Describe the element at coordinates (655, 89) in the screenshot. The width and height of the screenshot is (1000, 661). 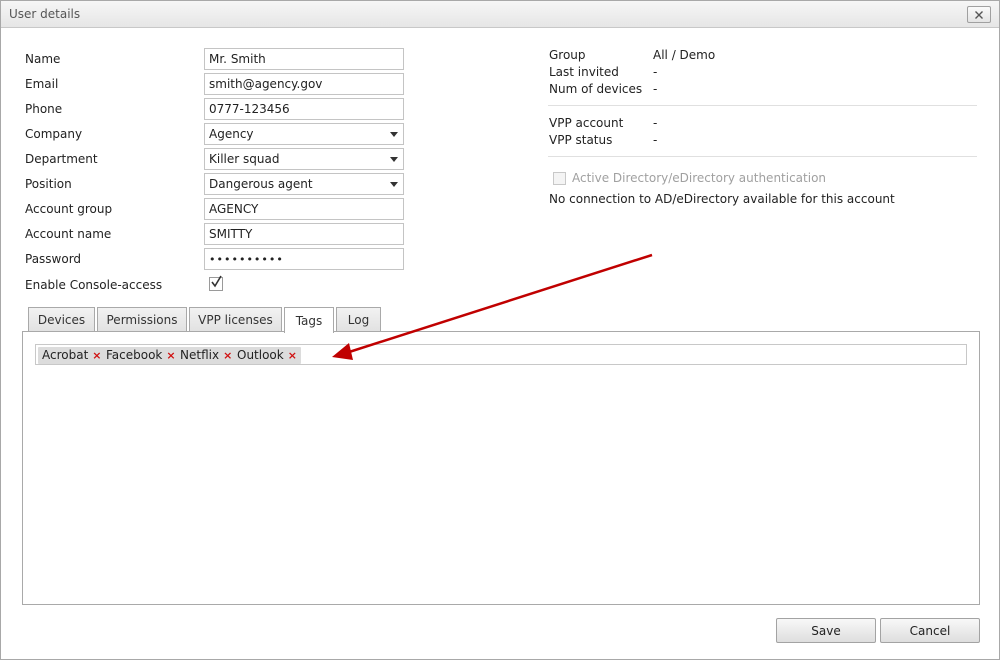
I see `num-devices-value: -` at that location.